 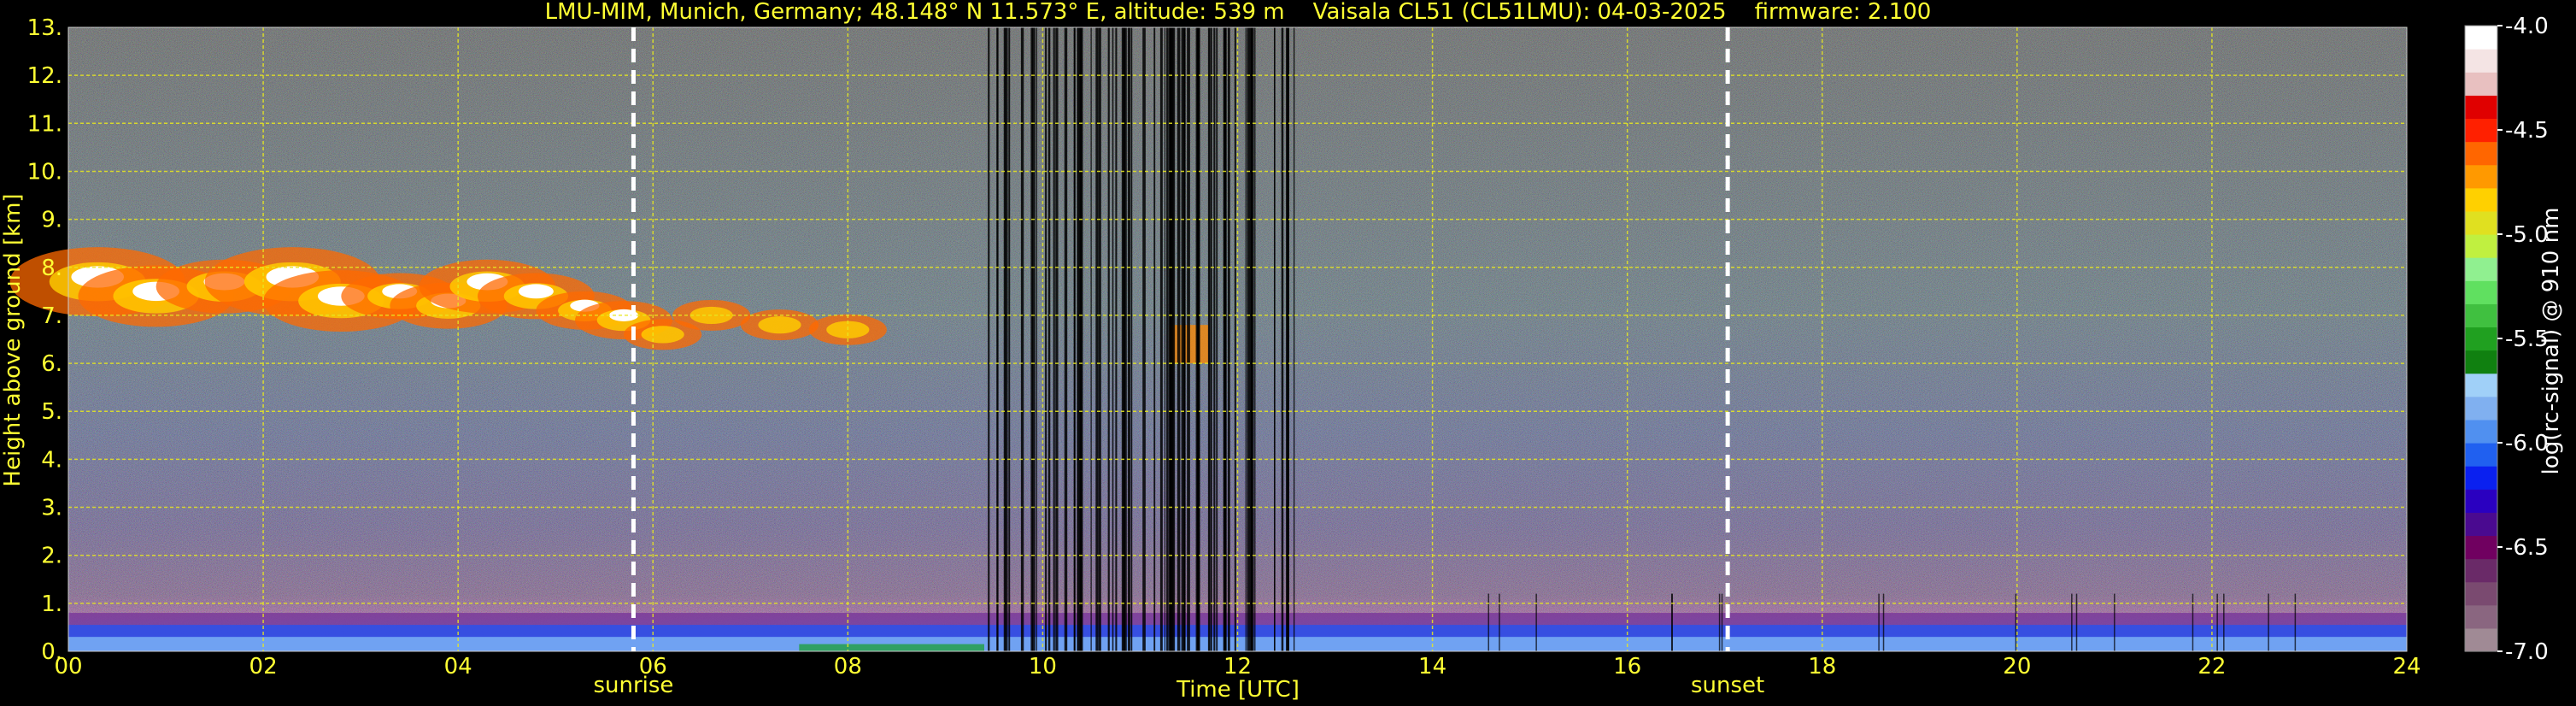 What do you see at coordinates (1432, 667) in the screenshot?
I see `x-tick-label: 14` at bounding box center [1432, 667].